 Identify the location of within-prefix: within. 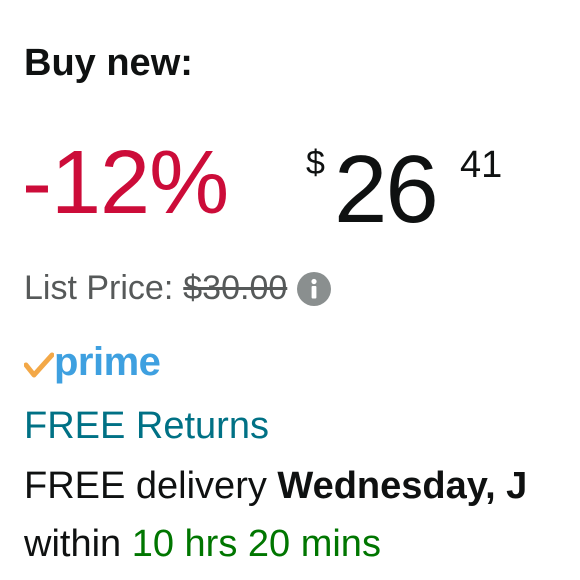
(78, 544).